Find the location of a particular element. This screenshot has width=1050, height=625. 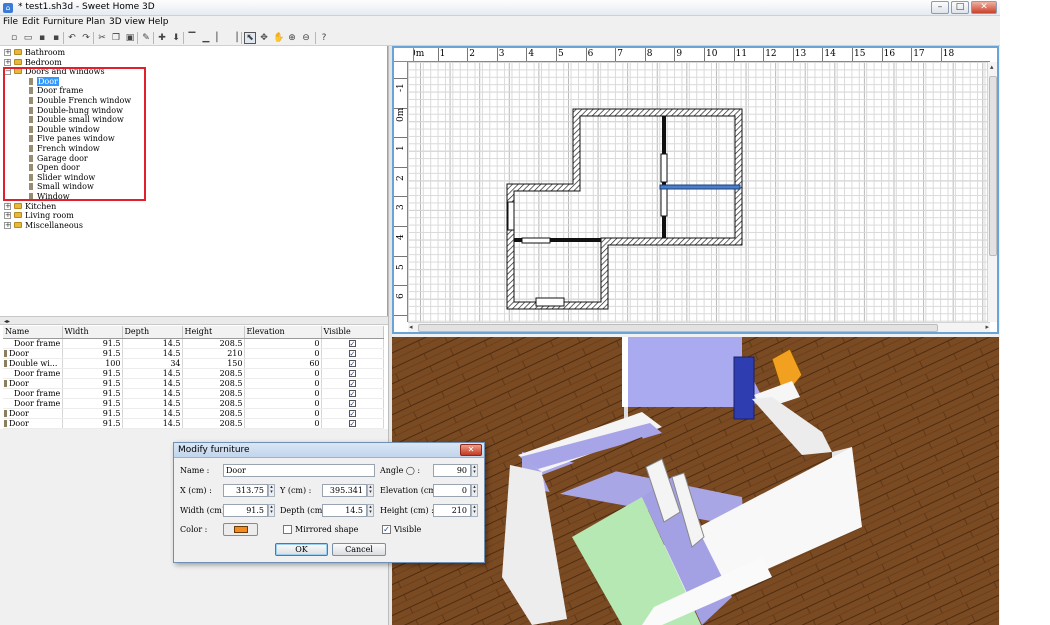

edit-icon: ✎ is located at coordinates (146, 38).